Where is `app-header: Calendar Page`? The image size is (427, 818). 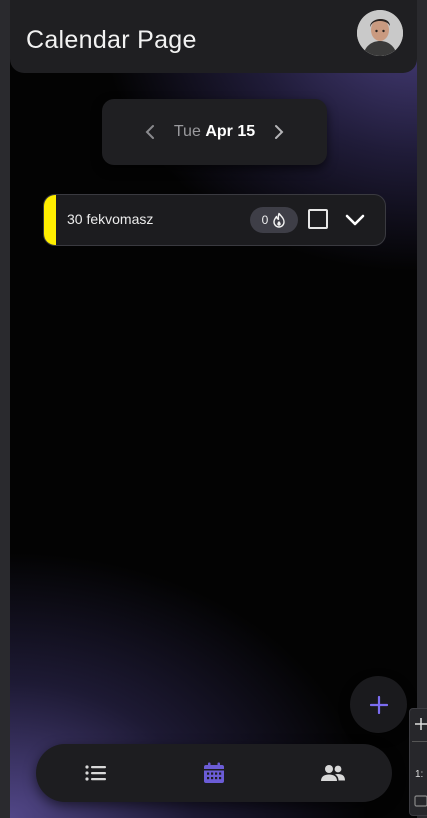
app-header: Calendar Page is located at coordinates (213, 36).